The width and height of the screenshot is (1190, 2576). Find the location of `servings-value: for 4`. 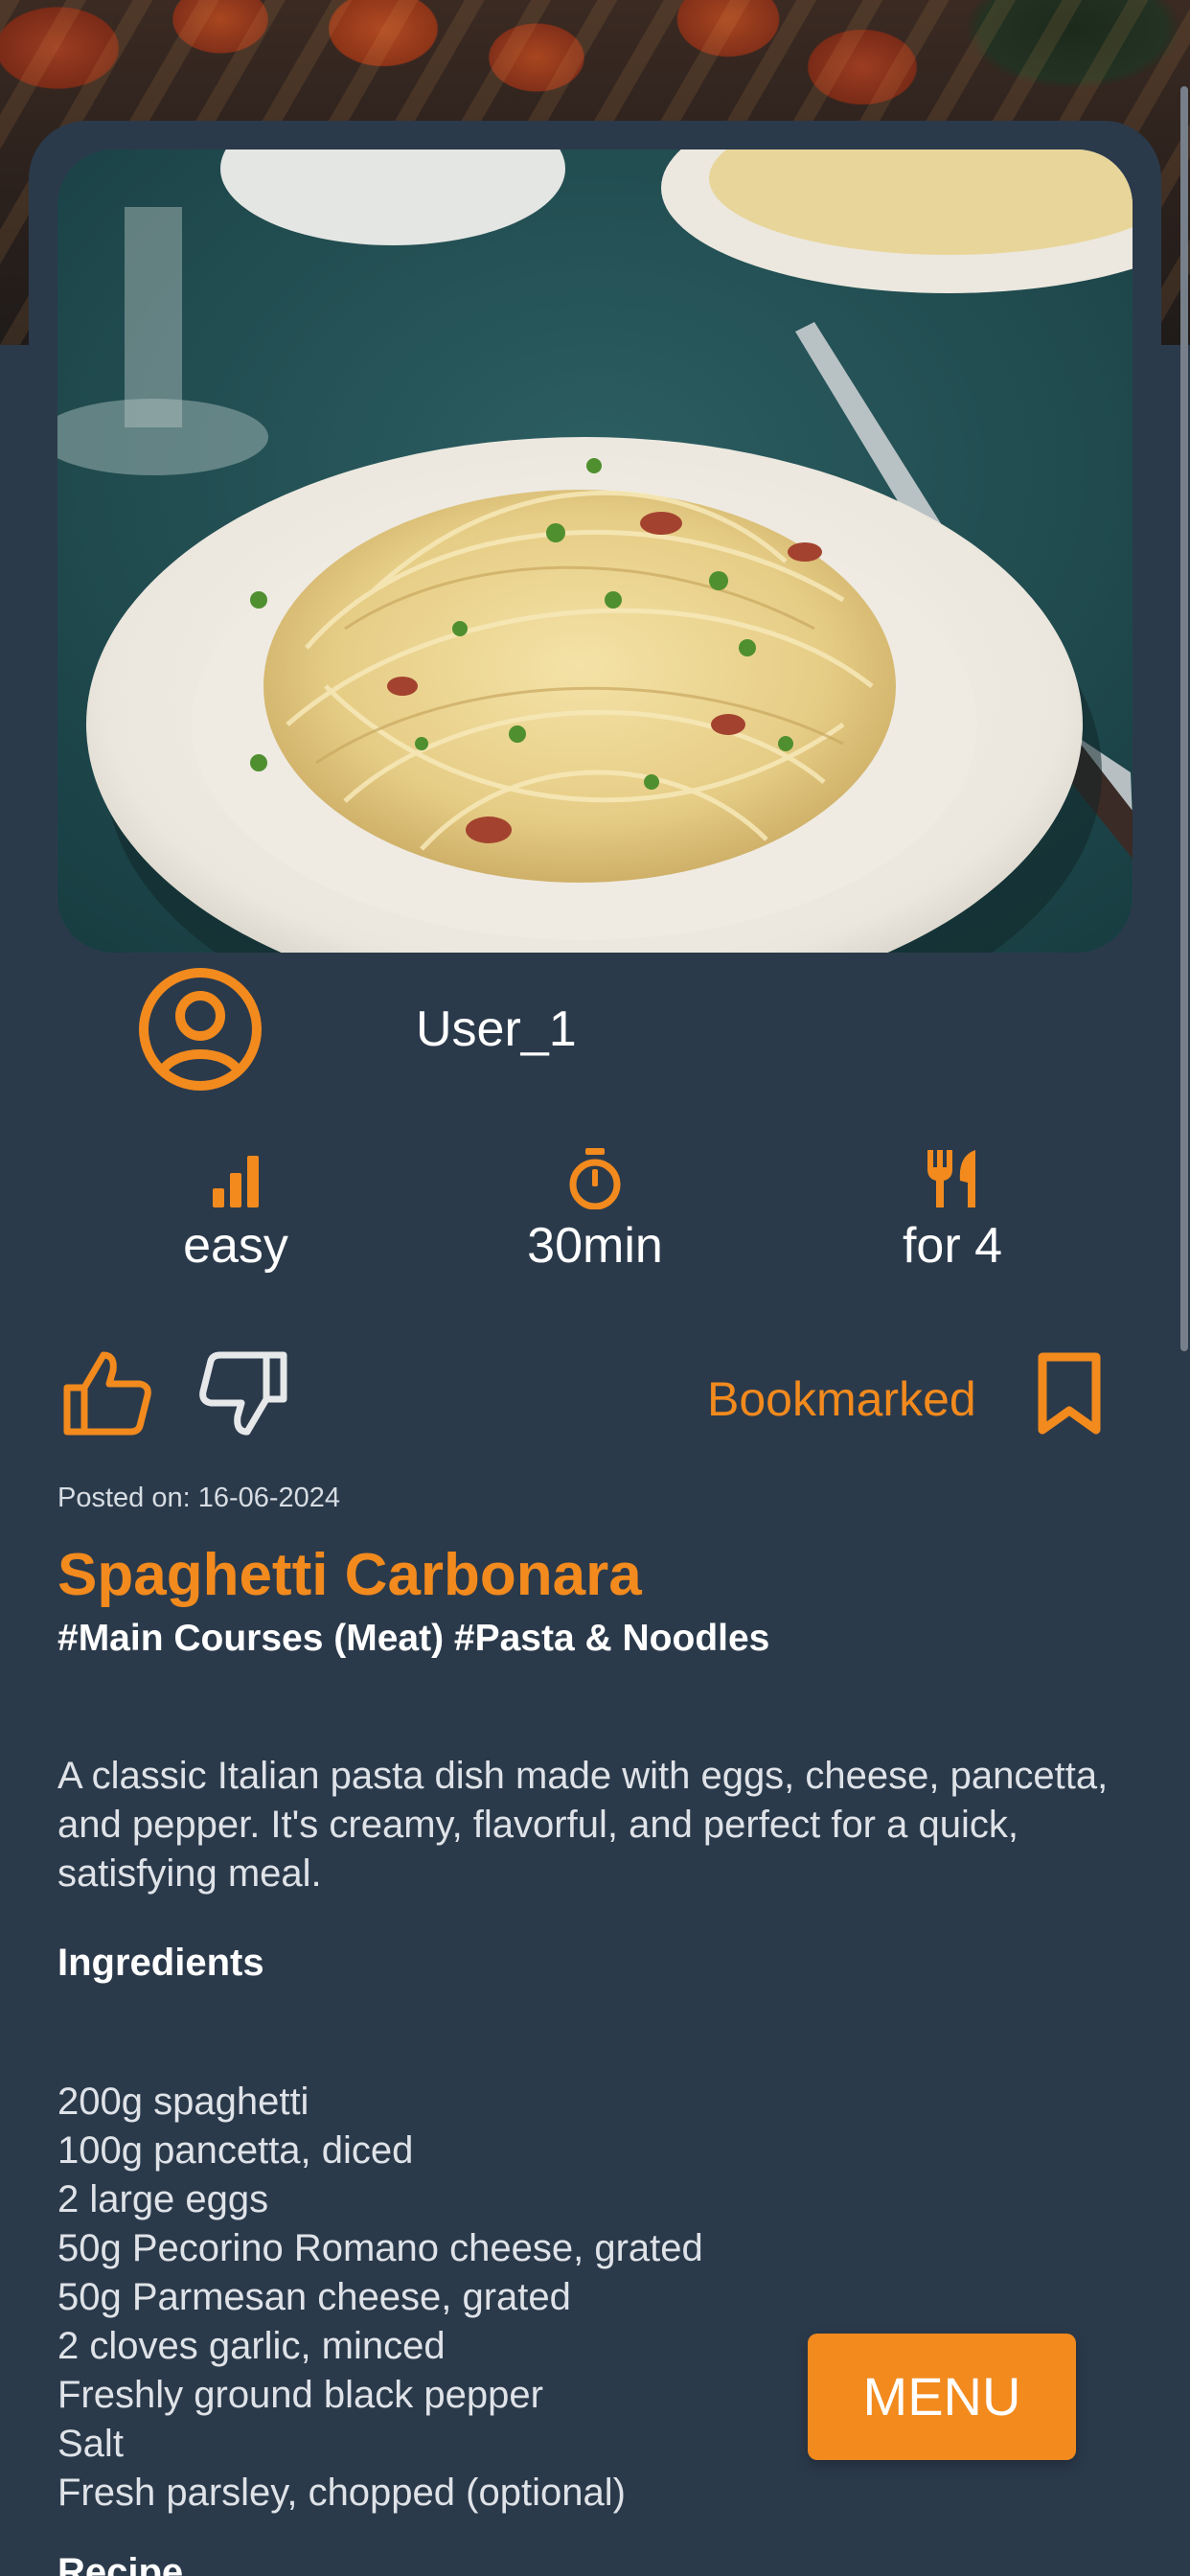

servings-value: for 4 is located at coordinates (952, 1246).